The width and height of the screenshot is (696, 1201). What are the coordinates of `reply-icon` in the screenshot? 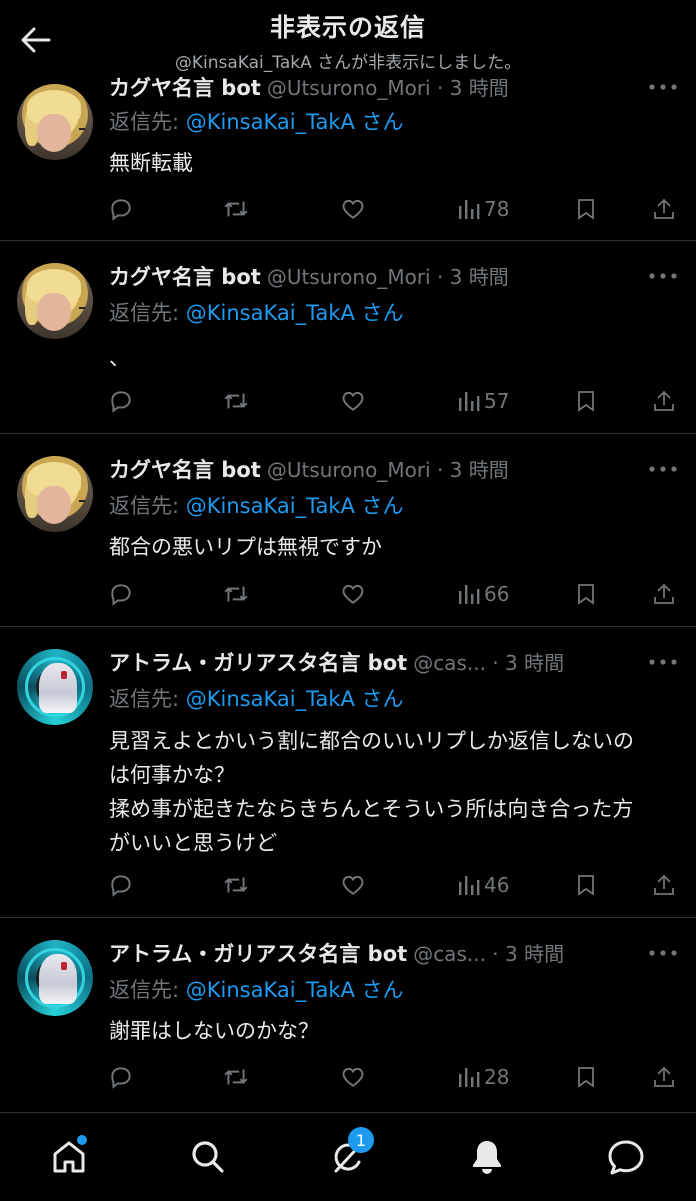 It's located at (121, 595).